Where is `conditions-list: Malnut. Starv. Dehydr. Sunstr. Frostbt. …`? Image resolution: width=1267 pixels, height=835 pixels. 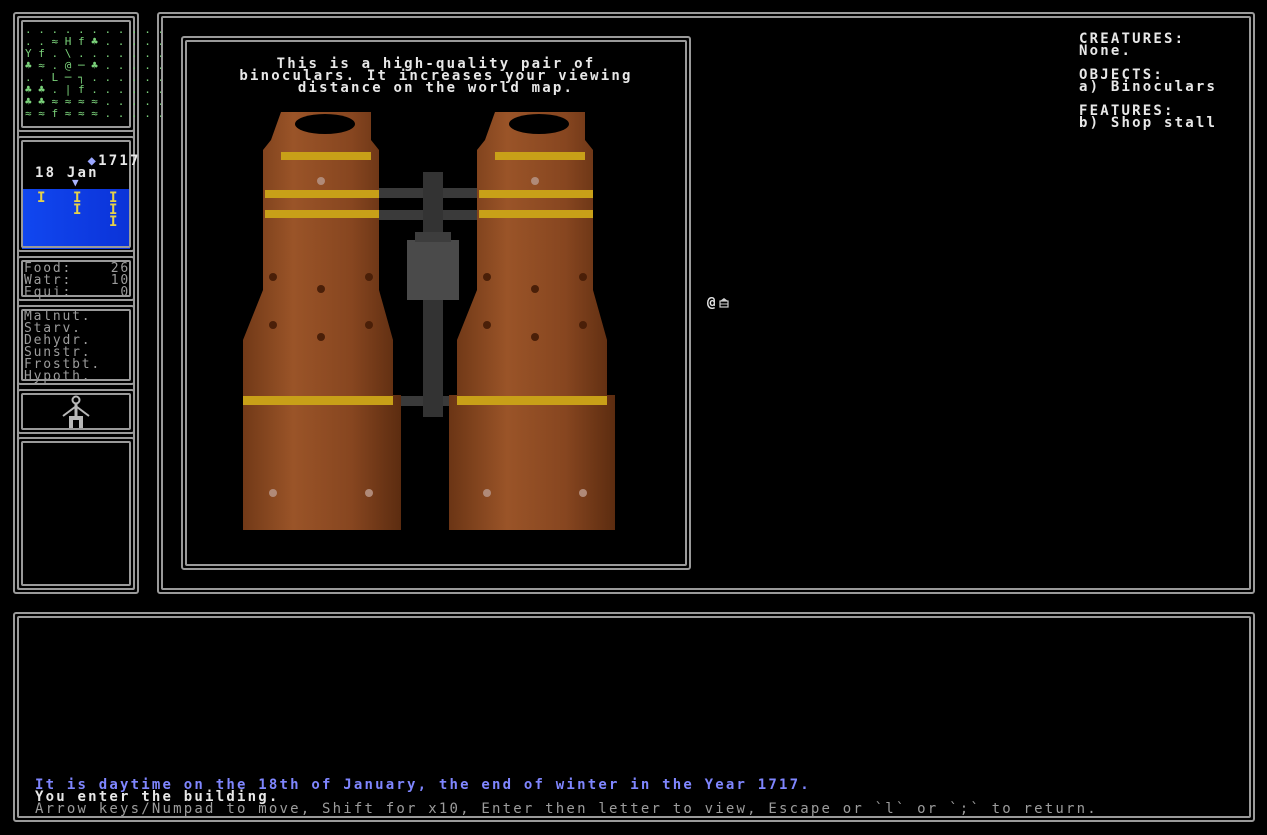
conditions-list: Malnut. Starv. Dehydr. Sunstr. Frostbt. … is located at coordinates (62, 347).